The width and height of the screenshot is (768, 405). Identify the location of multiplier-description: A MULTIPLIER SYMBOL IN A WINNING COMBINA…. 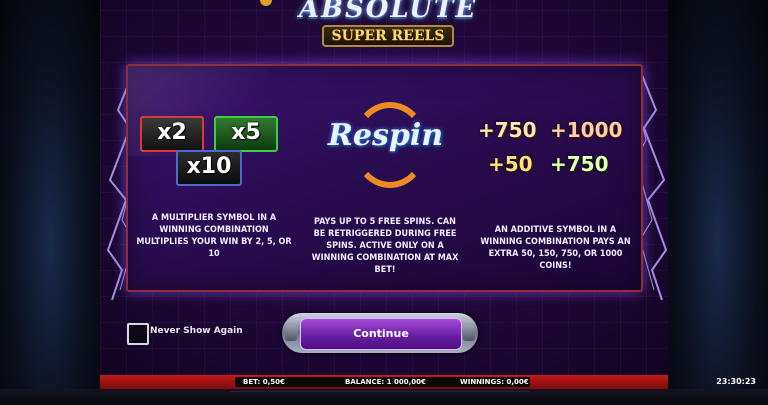
(214, 236).